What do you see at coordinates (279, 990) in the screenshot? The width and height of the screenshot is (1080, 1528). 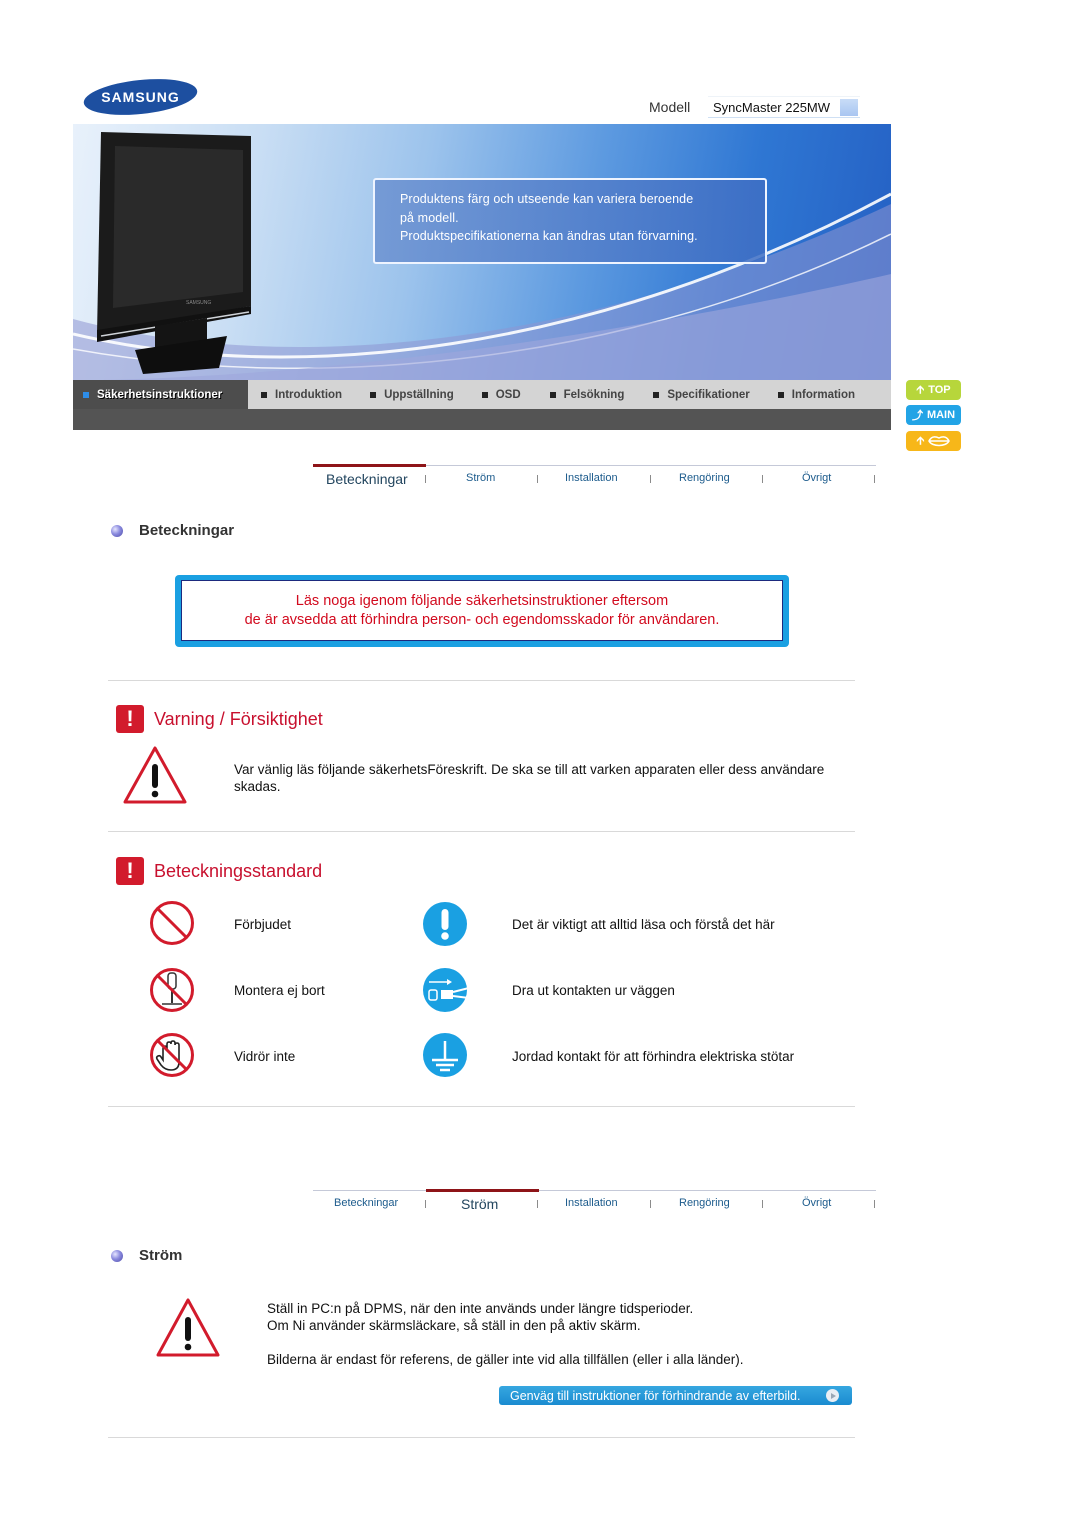 I see `symbol-label: Montera ej bort` at bounding box center [279, 990].